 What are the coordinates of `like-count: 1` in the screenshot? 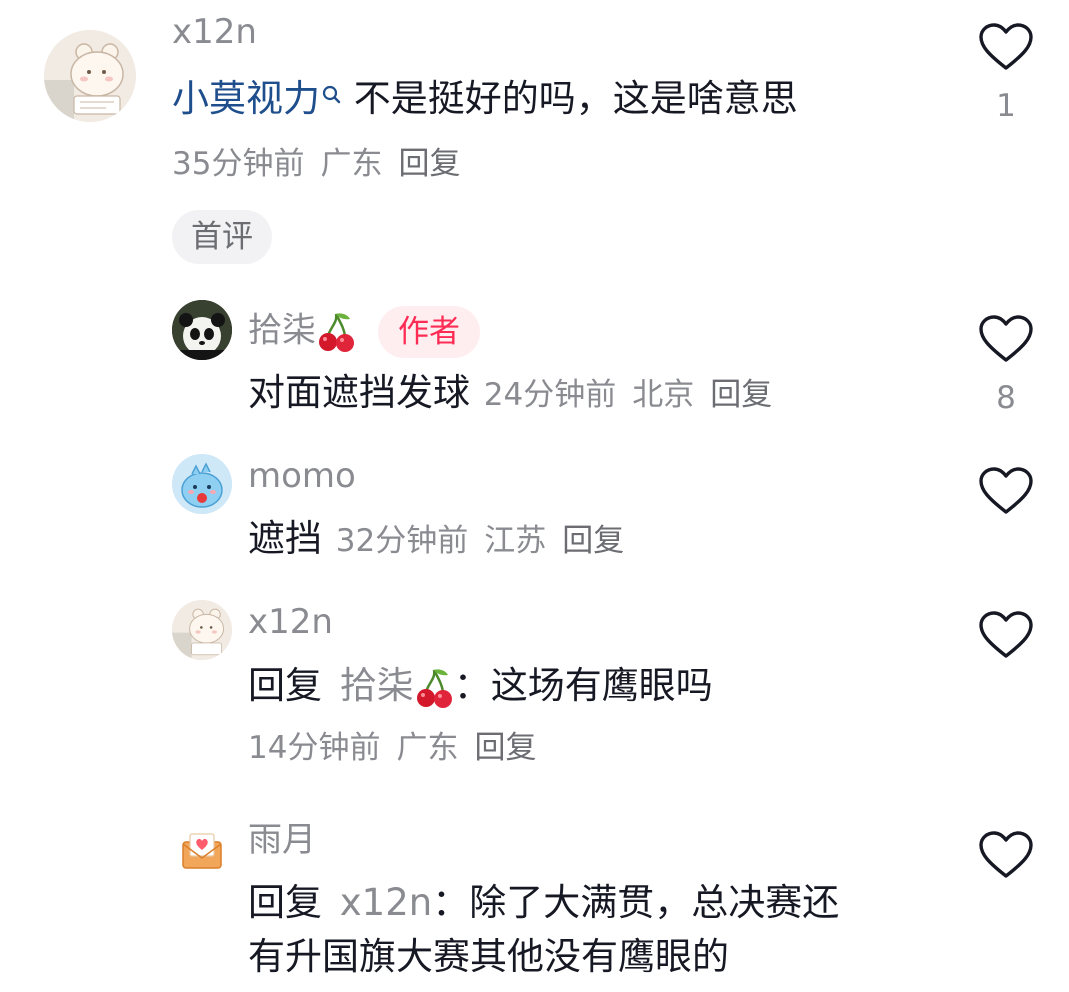 It's located at (1006, 106).